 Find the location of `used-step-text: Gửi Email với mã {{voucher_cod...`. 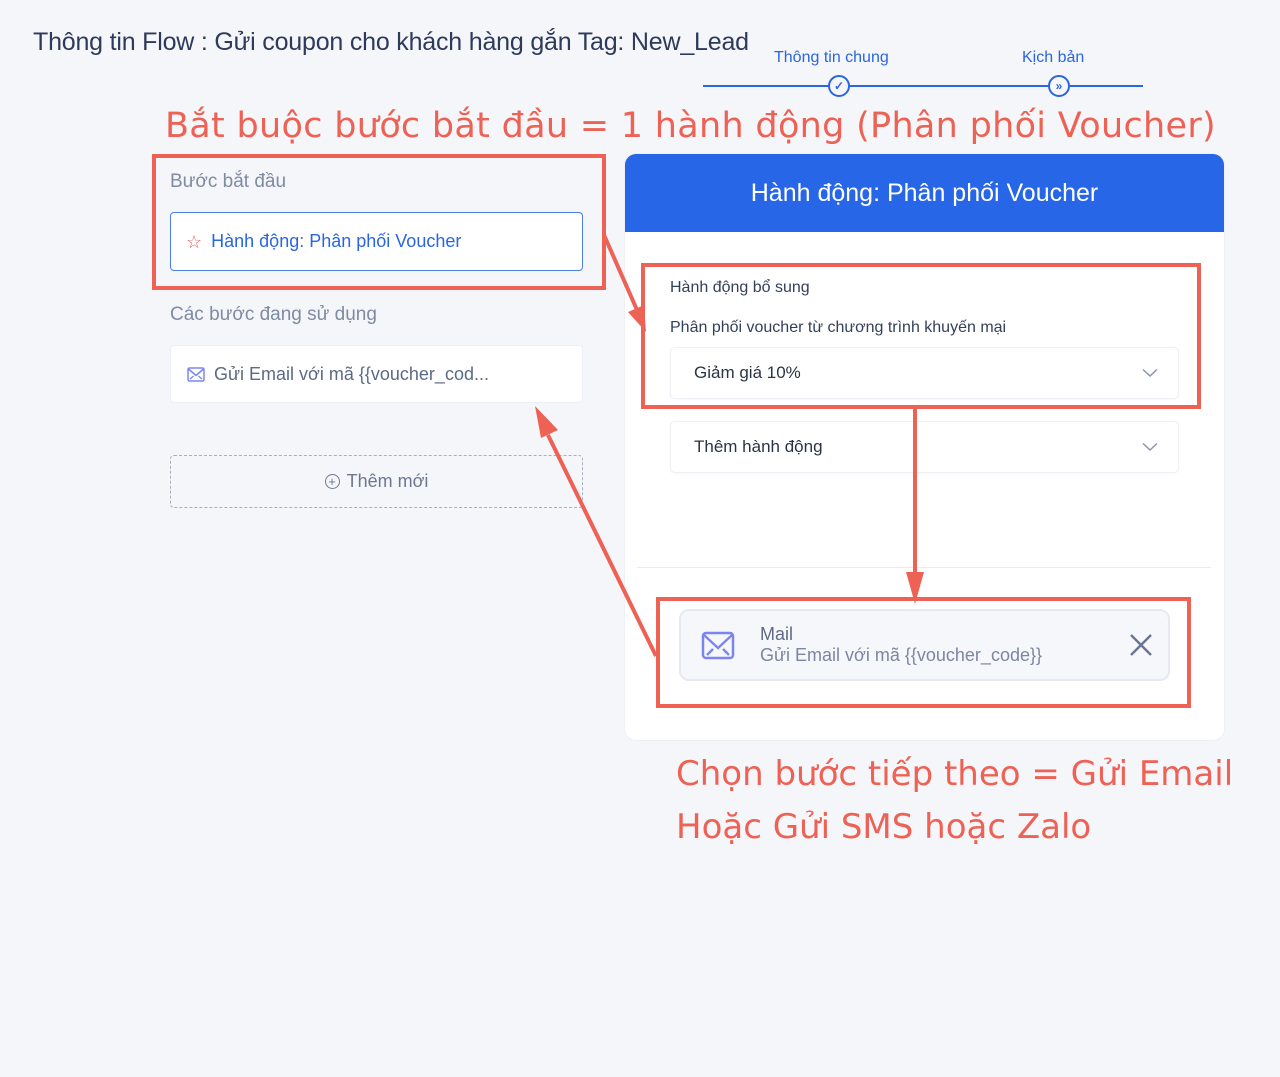

used-step-text: Gửi Email với mã {{voucher_cod... is located at coordinates (351, 373).